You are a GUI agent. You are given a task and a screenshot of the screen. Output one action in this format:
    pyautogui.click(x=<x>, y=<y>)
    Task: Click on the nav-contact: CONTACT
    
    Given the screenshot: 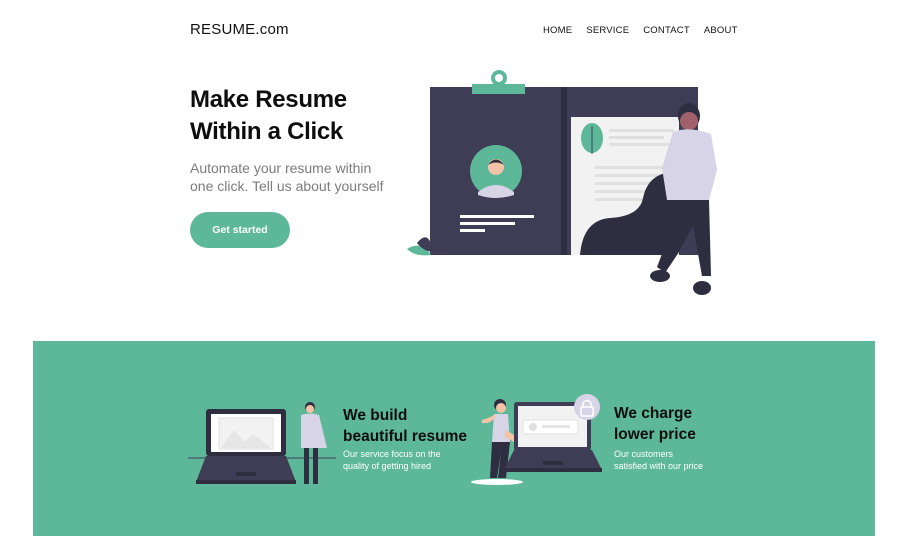 What is the action you would take?
    pyautogui.click(x=666, y=30)
    